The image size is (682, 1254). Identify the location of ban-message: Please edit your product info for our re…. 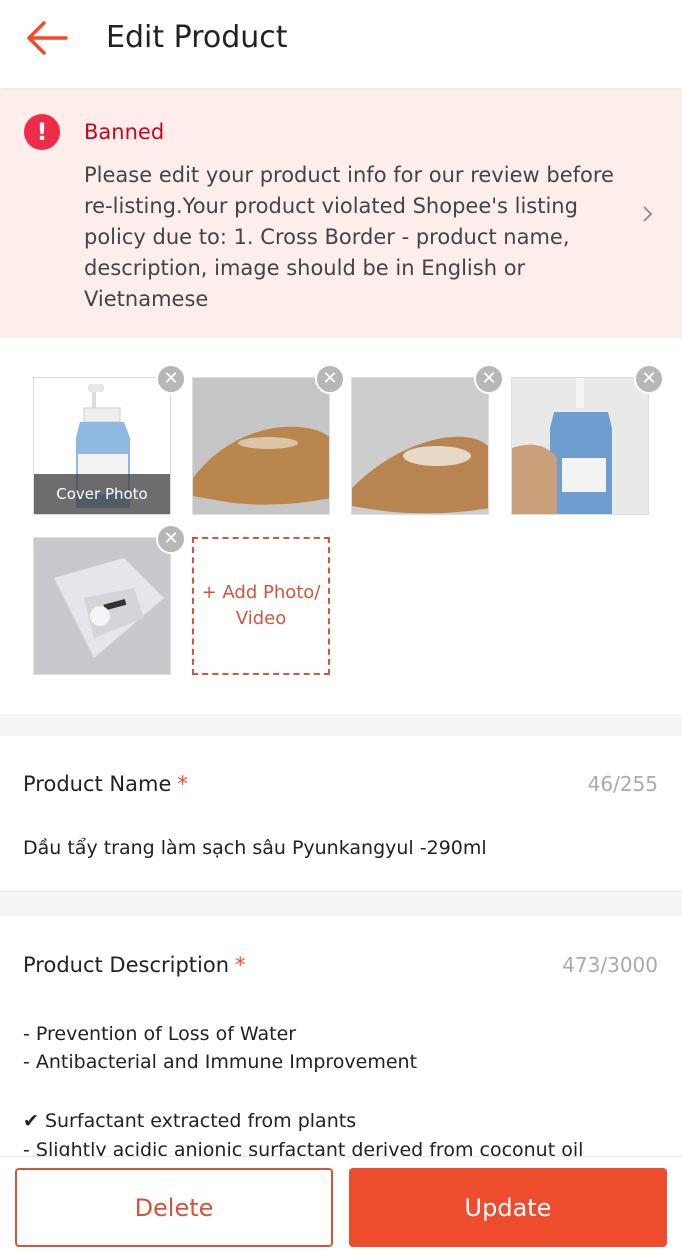
(349, 237).